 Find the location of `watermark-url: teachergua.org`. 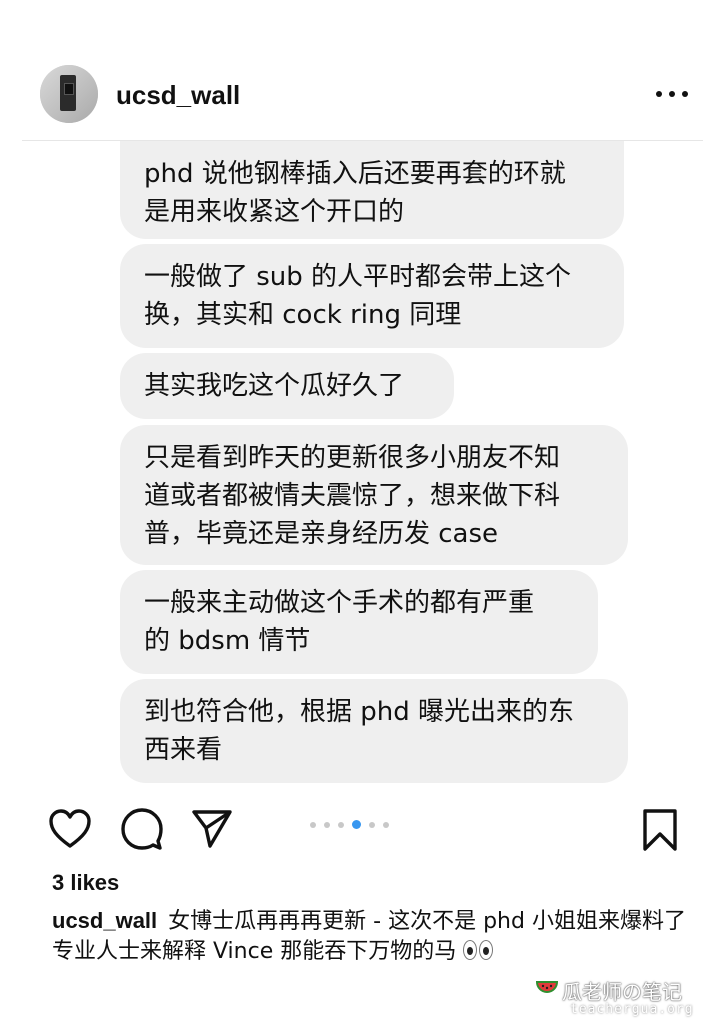

watermark-url: teachergua.org is located at coordinates (632, 1009).